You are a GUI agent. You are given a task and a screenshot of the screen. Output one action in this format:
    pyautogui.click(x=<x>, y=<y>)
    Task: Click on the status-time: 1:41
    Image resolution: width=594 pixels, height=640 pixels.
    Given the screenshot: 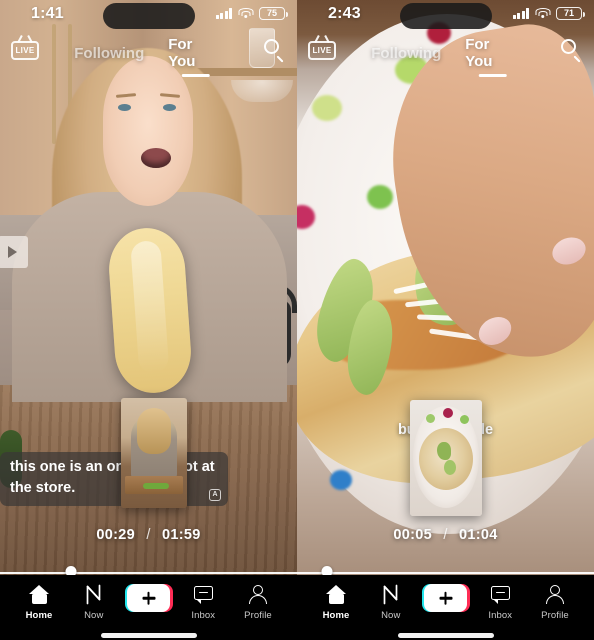 What is the action you would take?
    pyautogui.click(x=47, y=13)
    